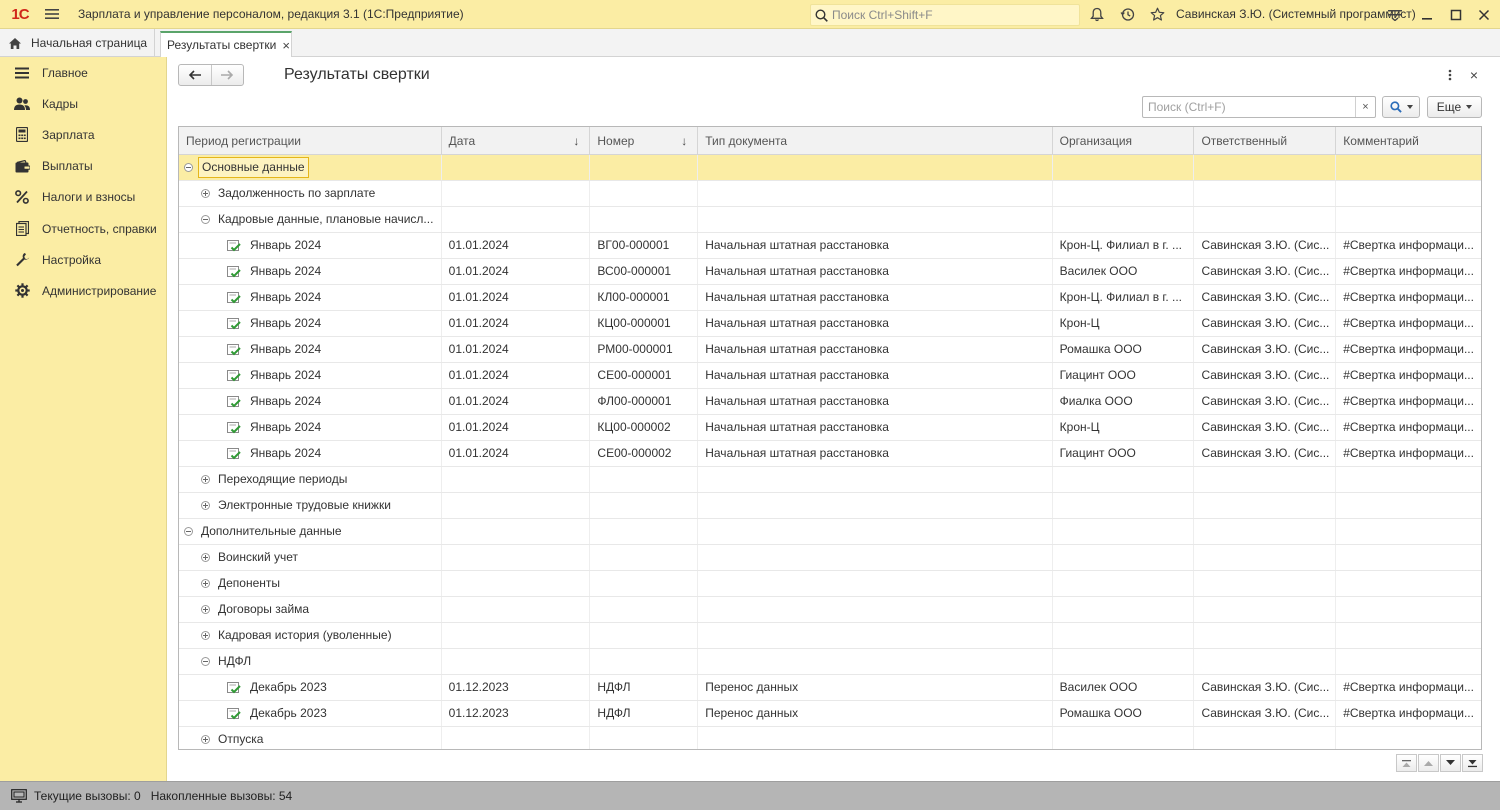 The image size is (1500, 810). What do you see at coordinates (830, 194) in the screenshot?
I see `table-group-row: Задолженность по зарплате` at bounding box center [830, 194].